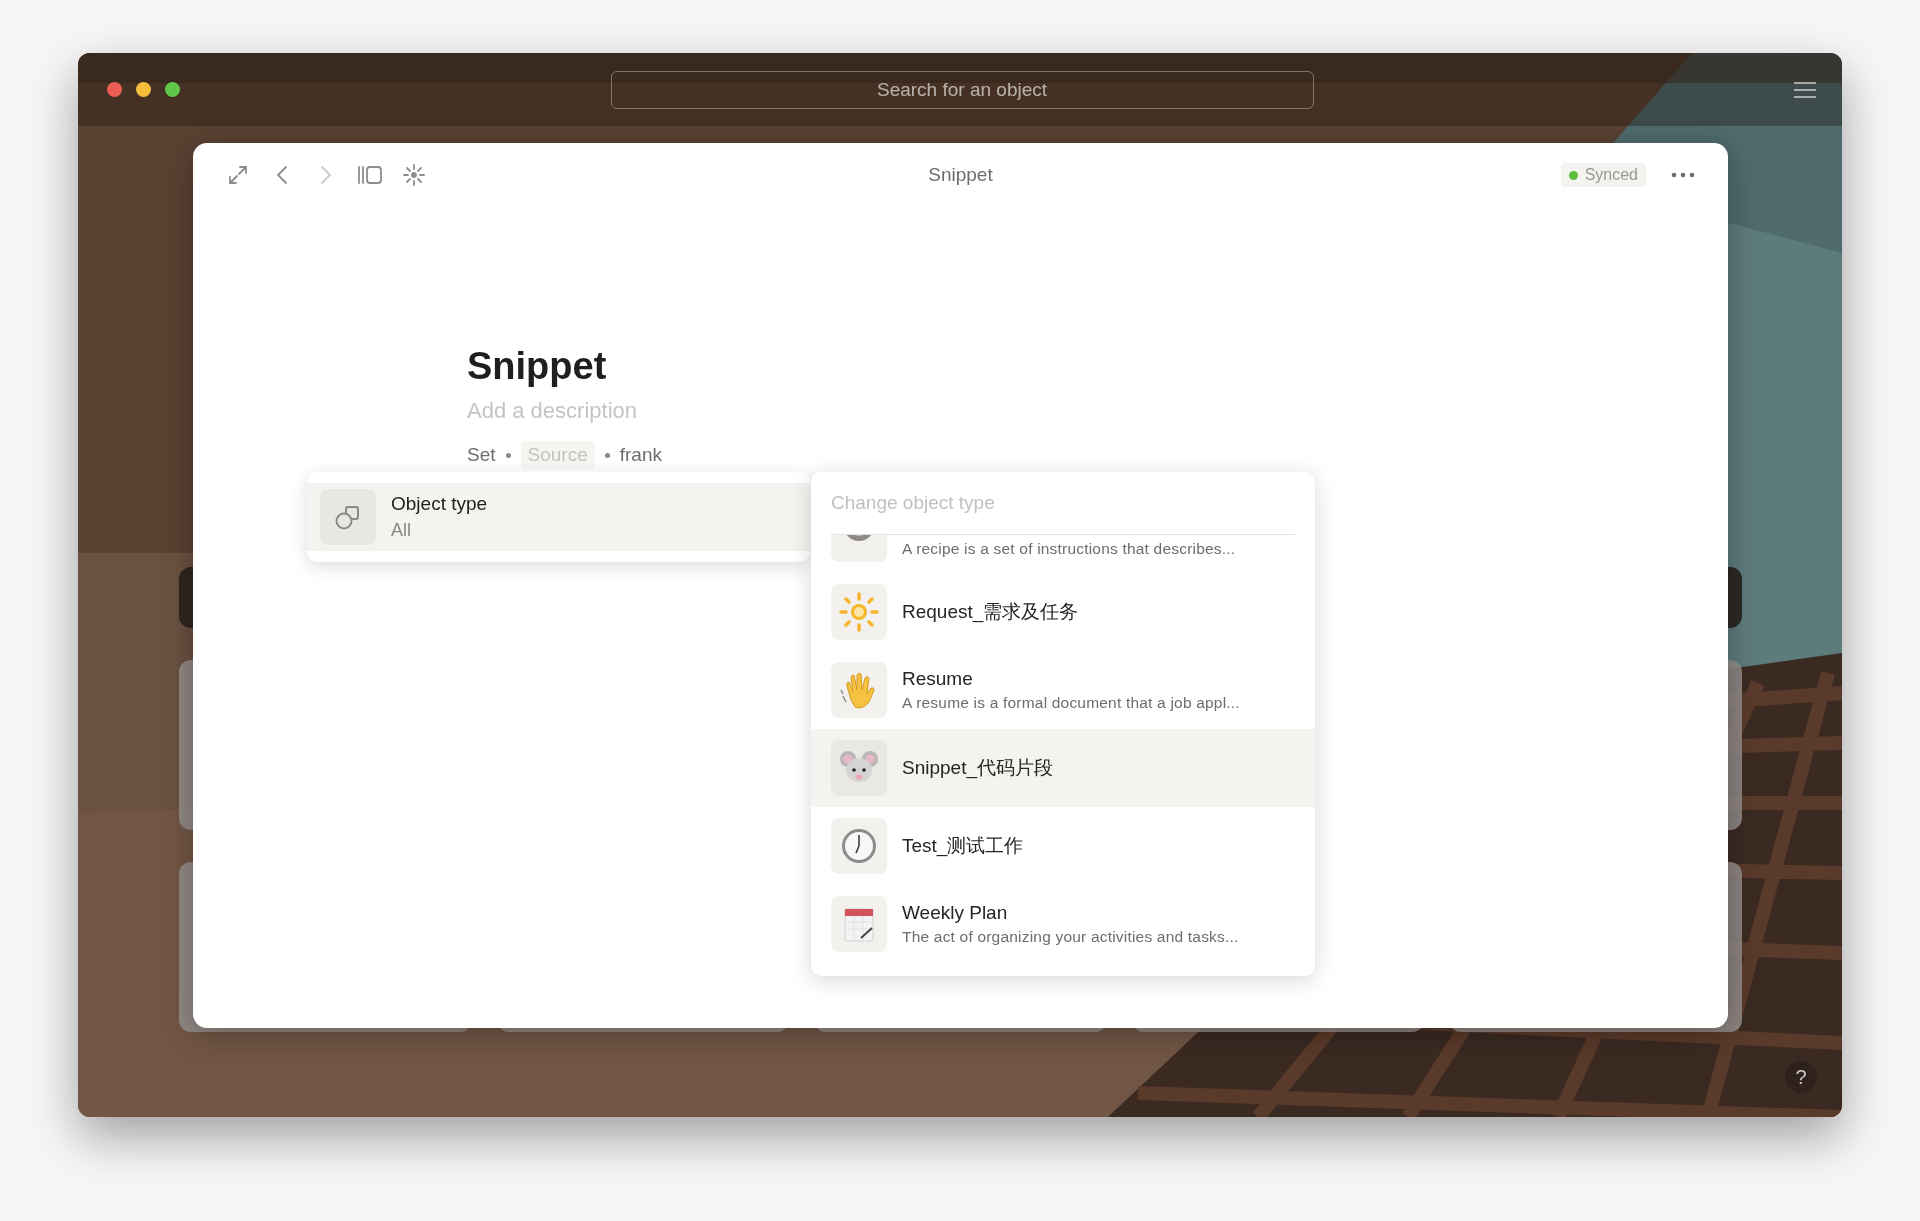 This screenshot has height=1221, width=1920. I want to click on status-dot-icon, so click(1573, 175).